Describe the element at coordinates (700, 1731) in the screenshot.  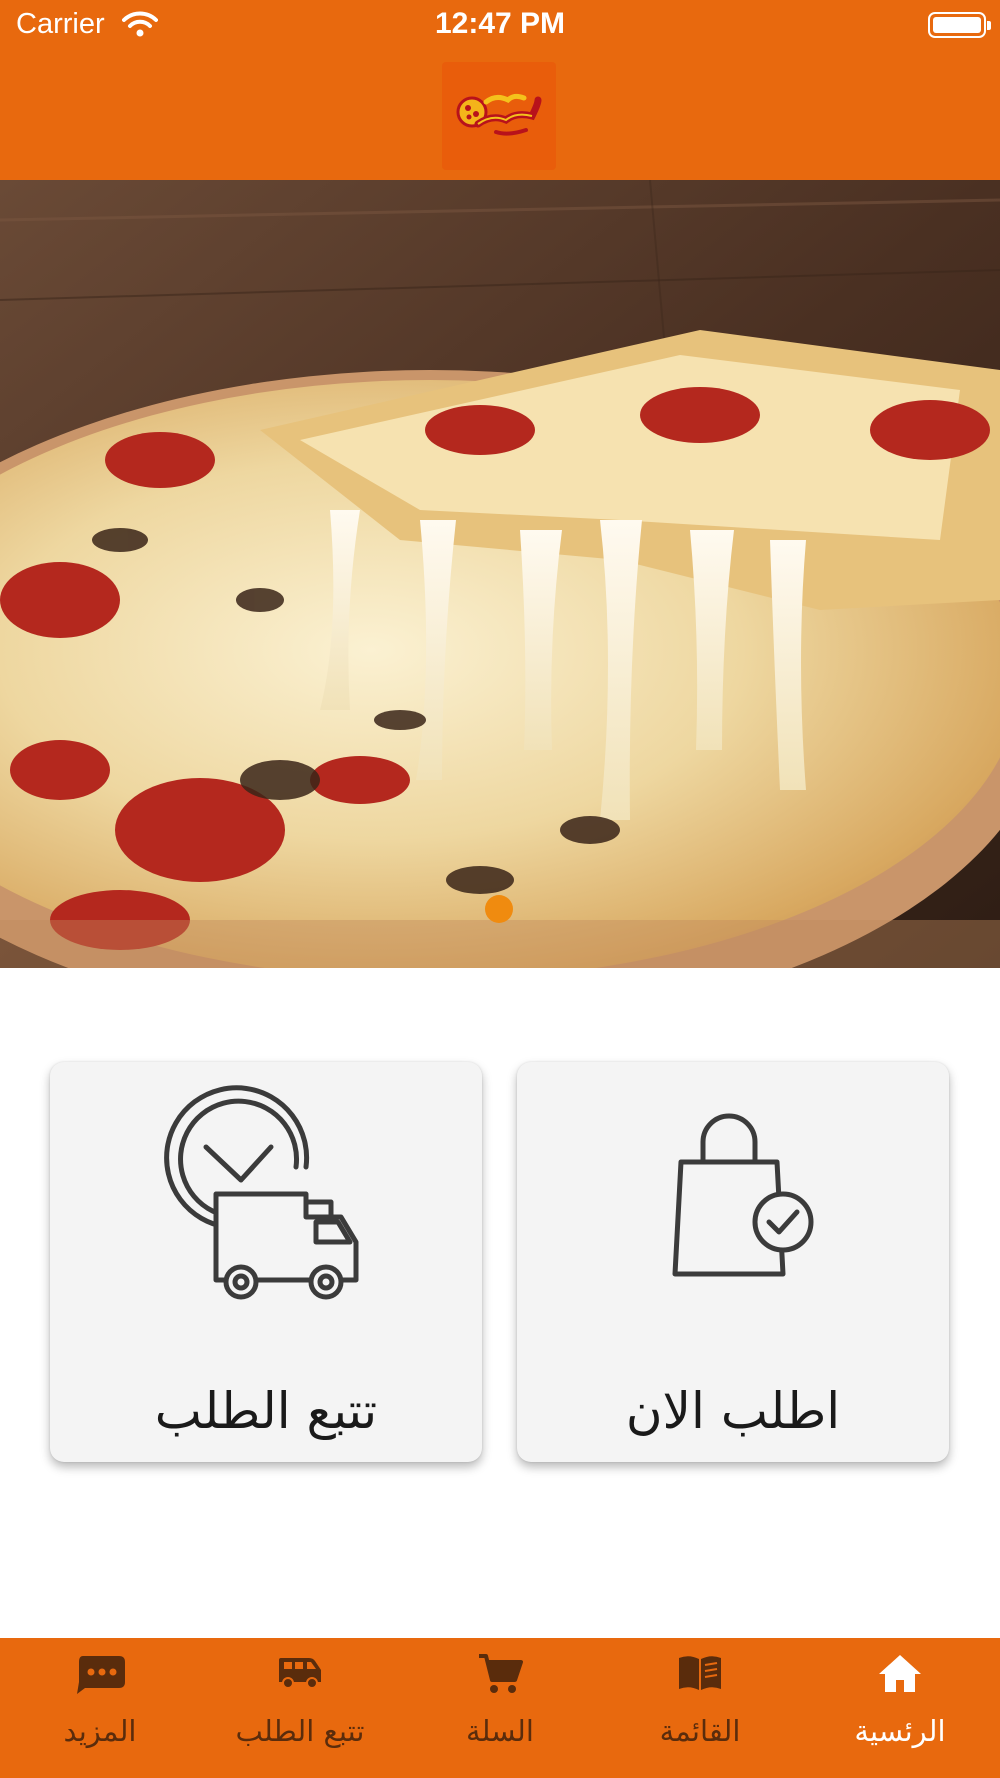
I see `tab-menu-label: القائمة` at that location.